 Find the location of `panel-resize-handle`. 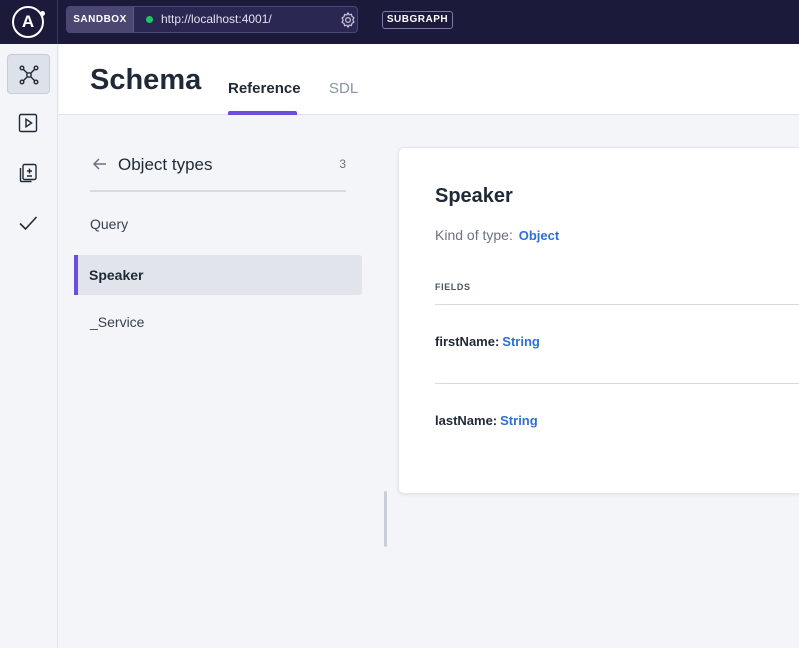

panel-resize-handle is located at coordinates (385, 519).